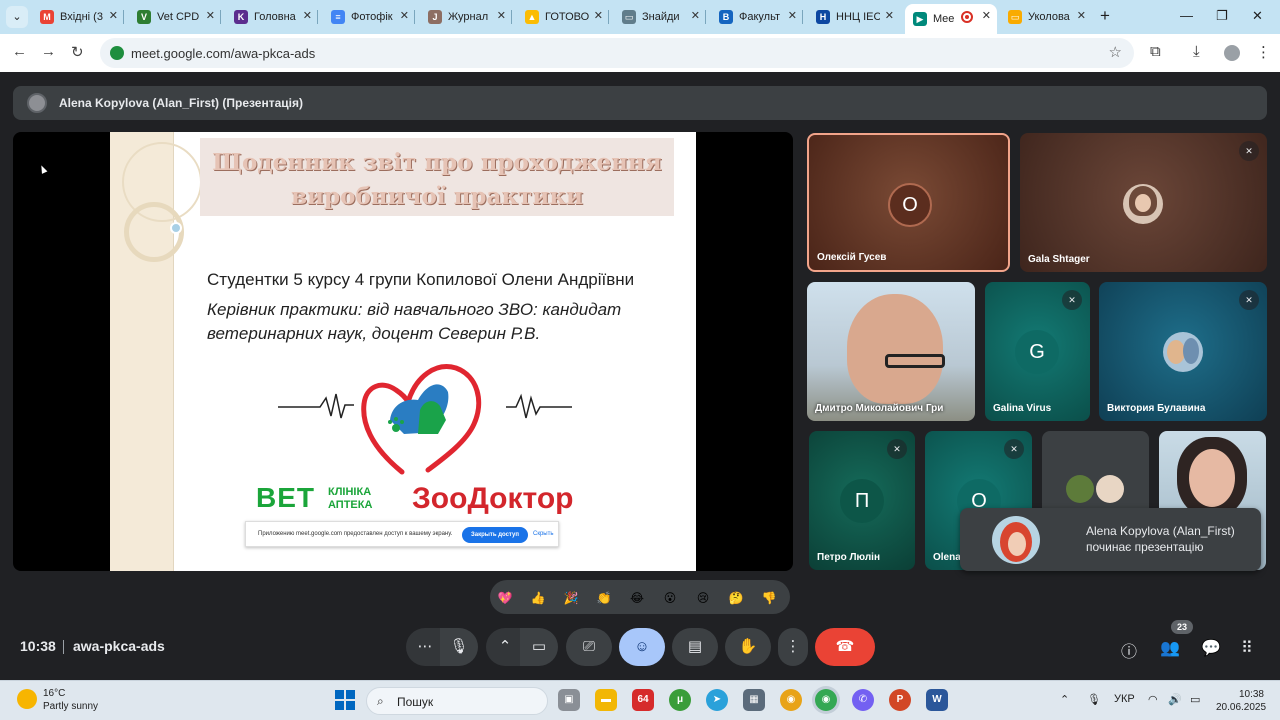  Describe the element at coordinates (1143, 202) in the screenshot. I see `participant-tile: ✕ Gala Shtager` at that location.